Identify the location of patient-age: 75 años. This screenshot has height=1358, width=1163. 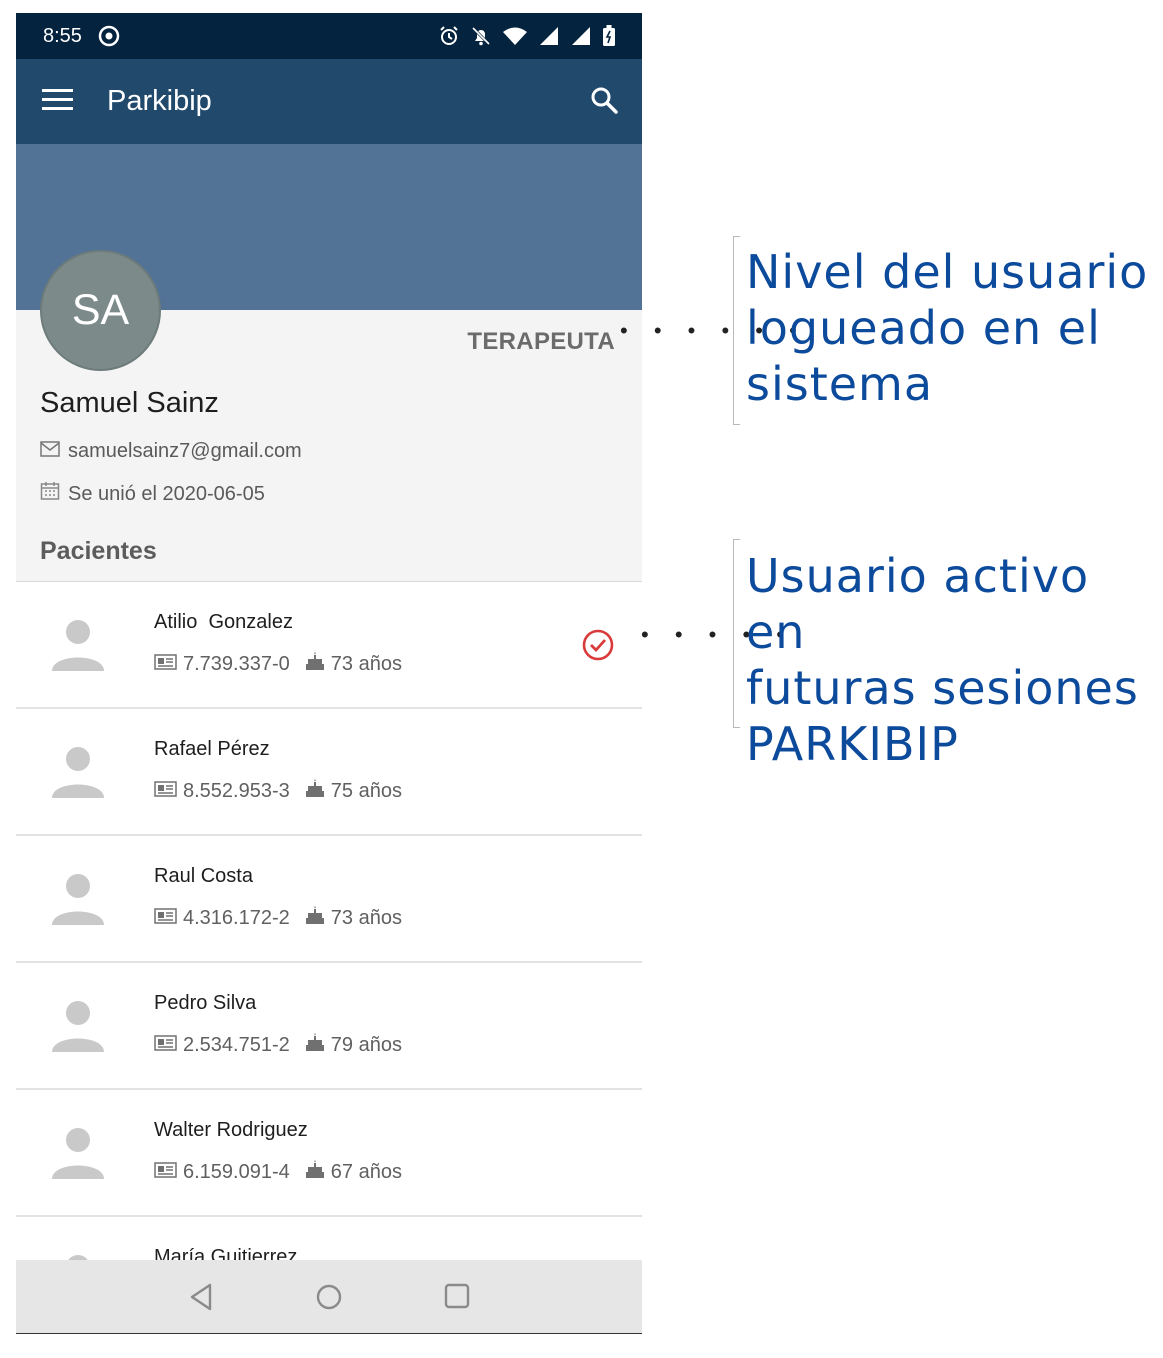
(366, 790).